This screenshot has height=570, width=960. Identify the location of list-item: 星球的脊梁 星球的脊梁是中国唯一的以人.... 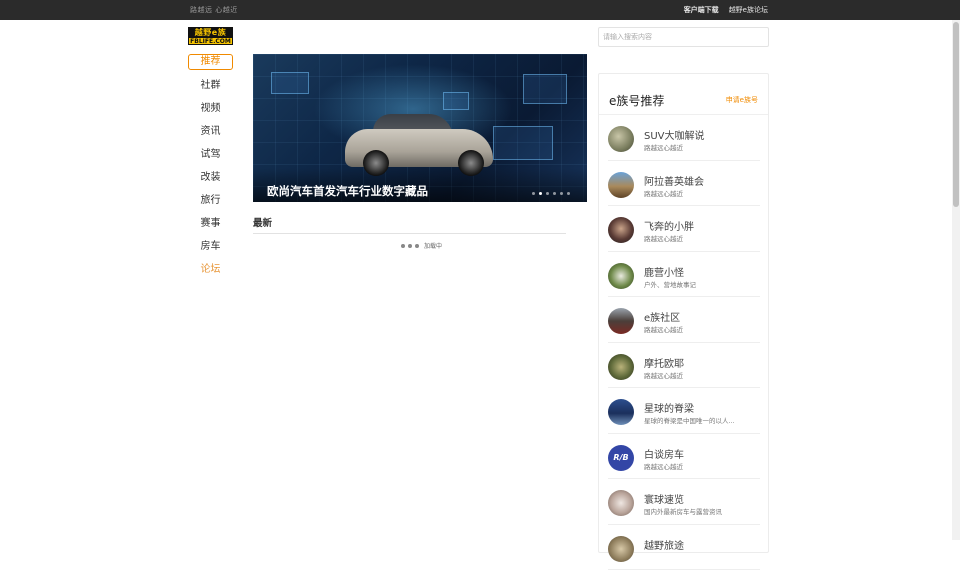
(684, 411).